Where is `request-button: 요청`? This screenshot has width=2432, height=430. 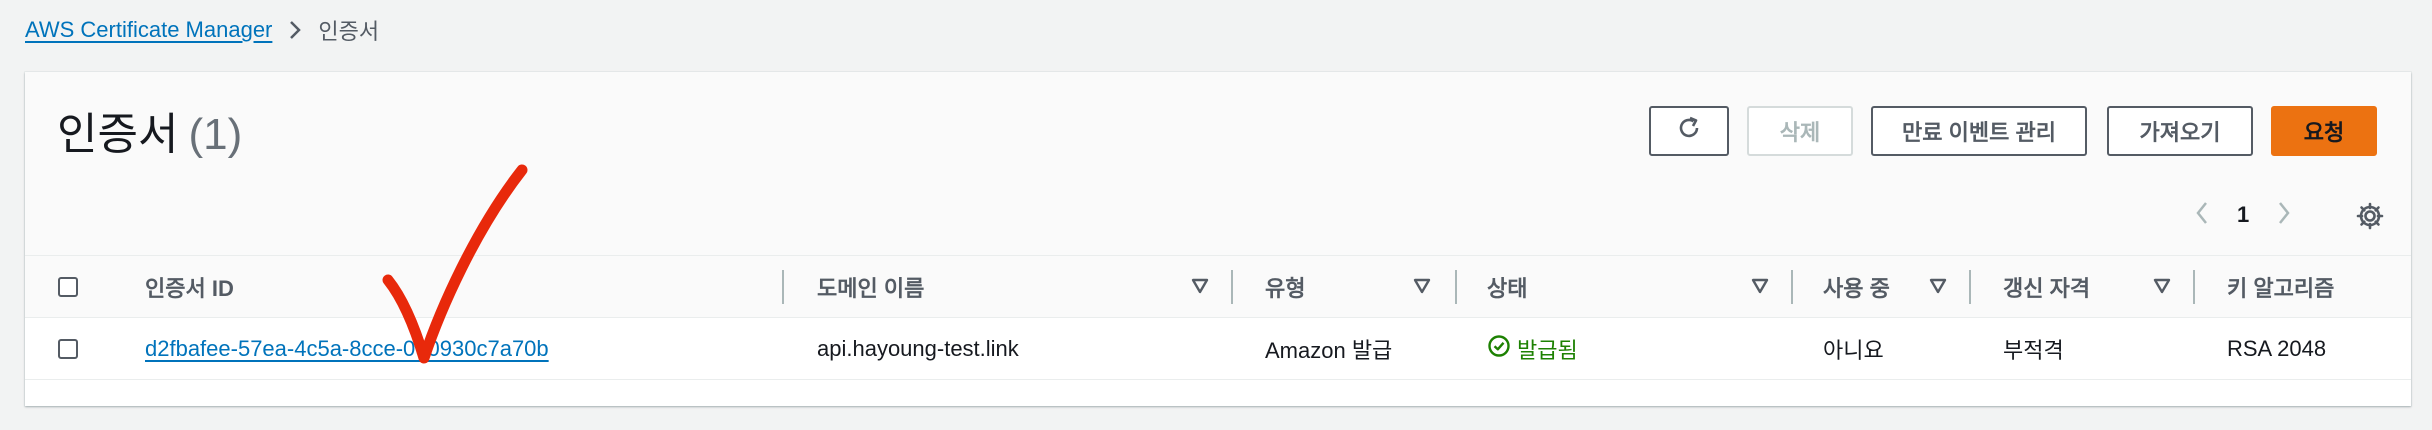 request-button: 요청 is located at coordinates (2324, 131).